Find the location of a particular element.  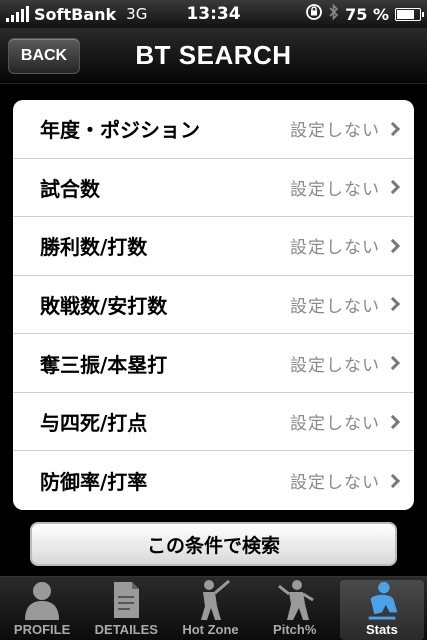

filter-label: 防御率/打率 is located at coordinates (94, 482).